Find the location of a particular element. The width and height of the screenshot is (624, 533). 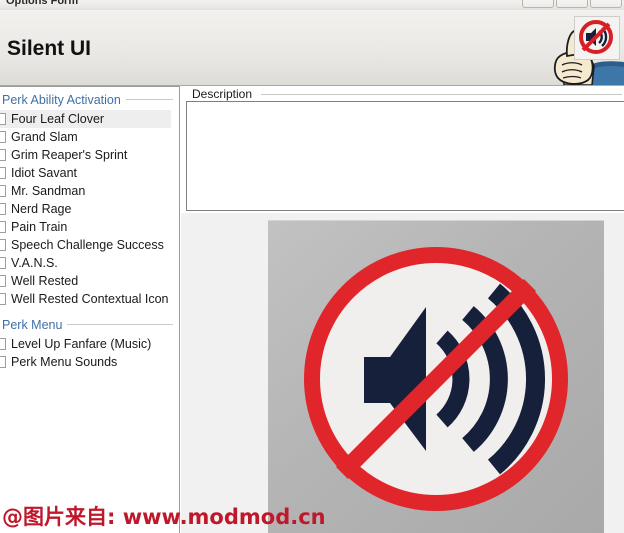

option-label: Speech Challenge Success is located at coordinates (87, 245).